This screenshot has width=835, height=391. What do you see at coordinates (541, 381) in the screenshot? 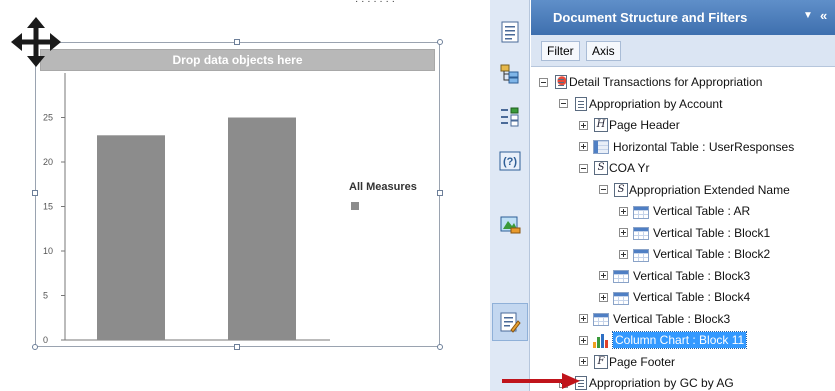
I see `annotation-arrow` at bounding box center [541, 381].